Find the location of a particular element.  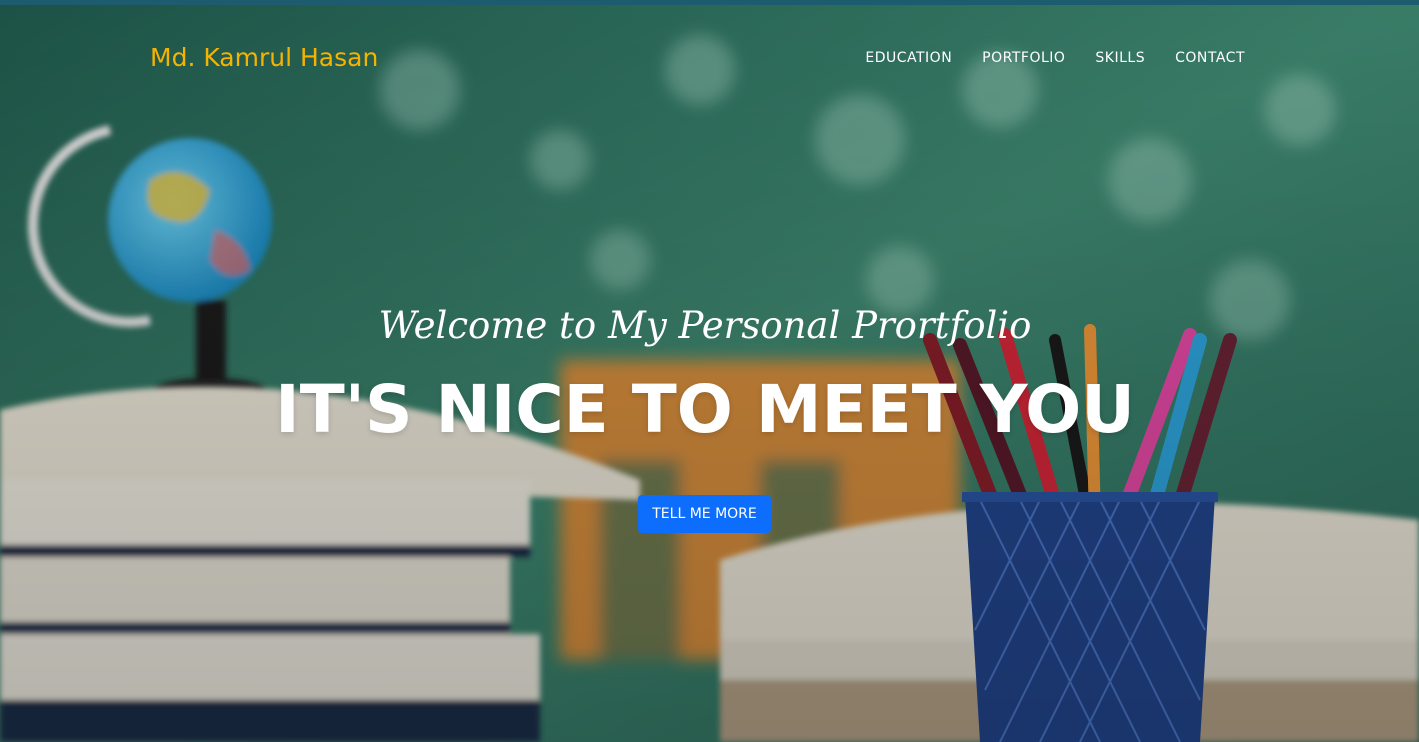

hero-title: IT'S NICE TO MEET YOU is located at coordinates (705, 409).